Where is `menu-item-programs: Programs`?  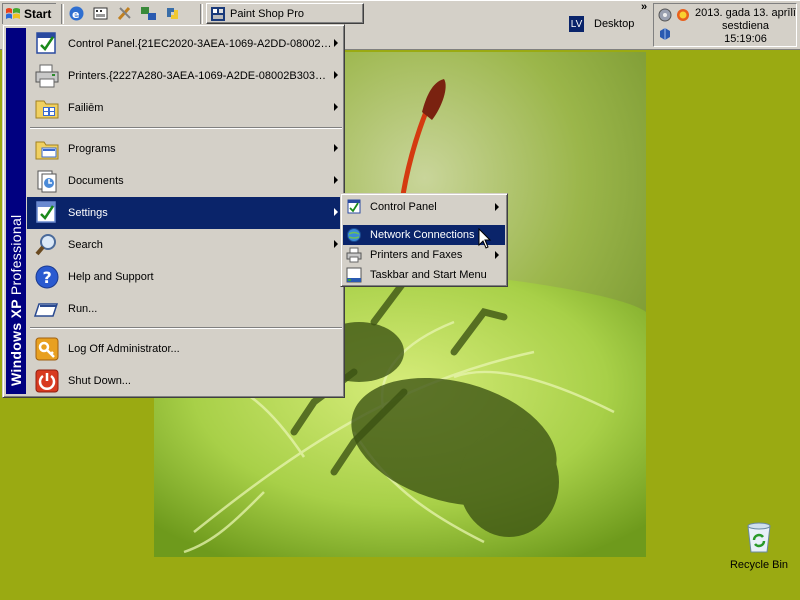
menu-item-programs: Programs is located at coordinates (185, 149).